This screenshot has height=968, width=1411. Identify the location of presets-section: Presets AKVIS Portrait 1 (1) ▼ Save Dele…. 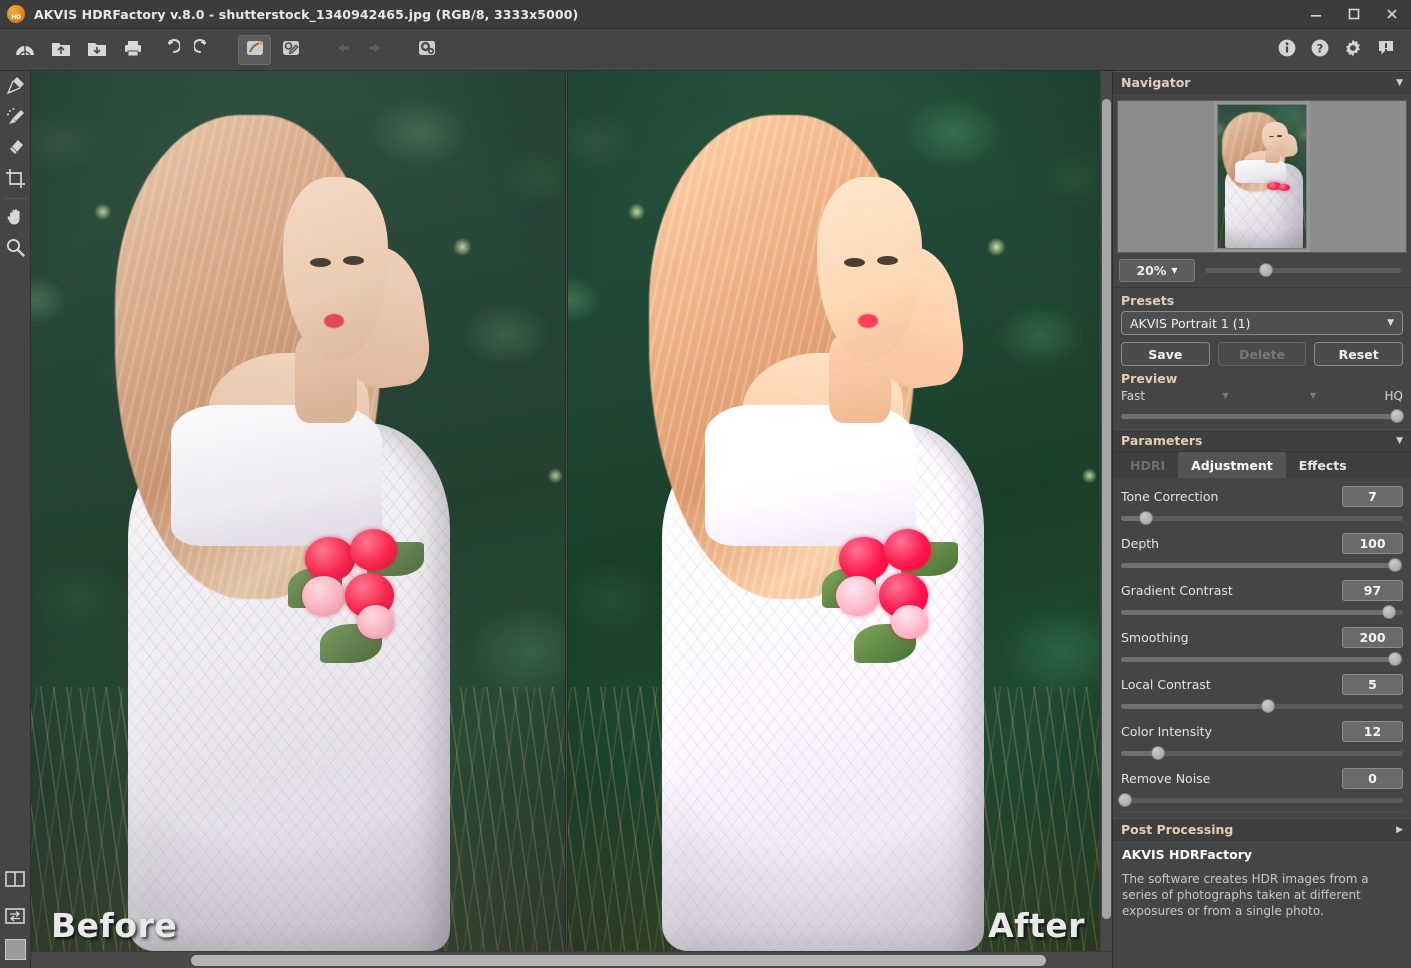
(1262, 329).